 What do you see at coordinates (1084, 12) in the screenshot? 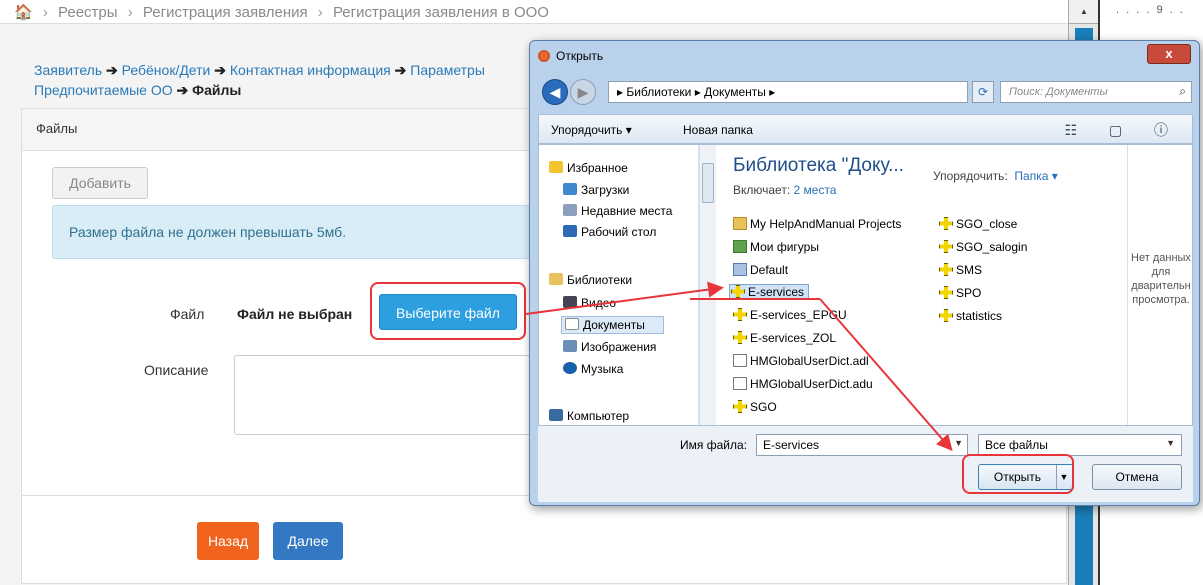
I see `scroll-up-icon: ▲` at bounding box center [1084, 12].